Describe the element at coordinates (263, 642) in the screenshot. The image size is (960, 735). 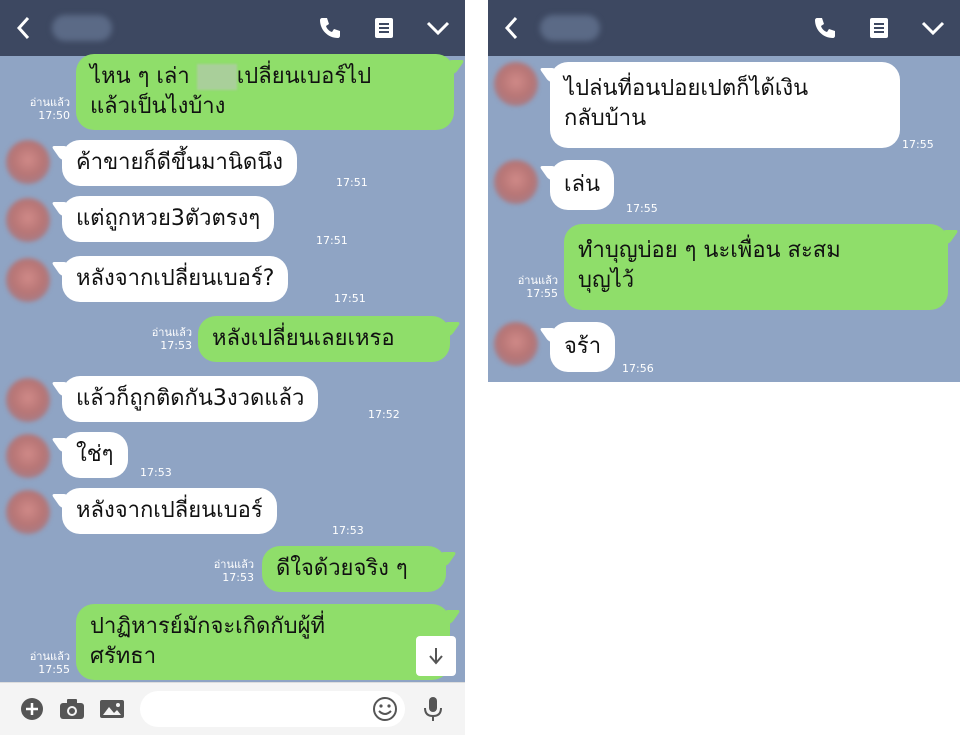
I see `message-bubble-outgoing: ปาฏิหารย์มักจะเกิดกับผู้ที่ ศรัทธา` at that location.